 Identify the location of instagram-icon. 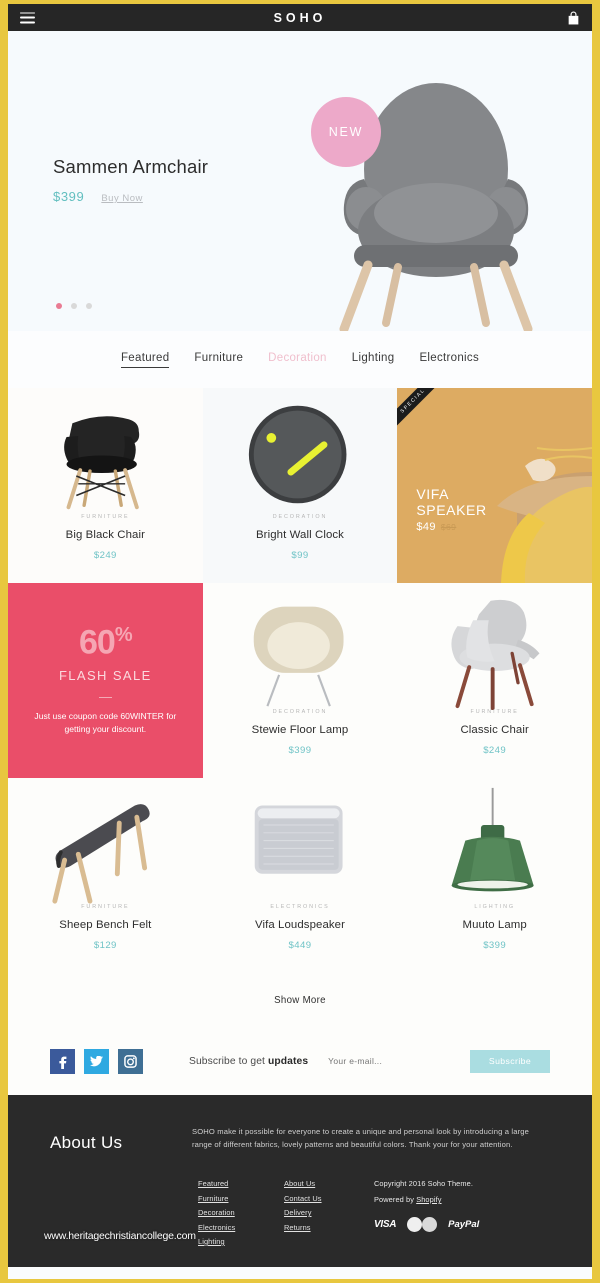
(130, 1061).